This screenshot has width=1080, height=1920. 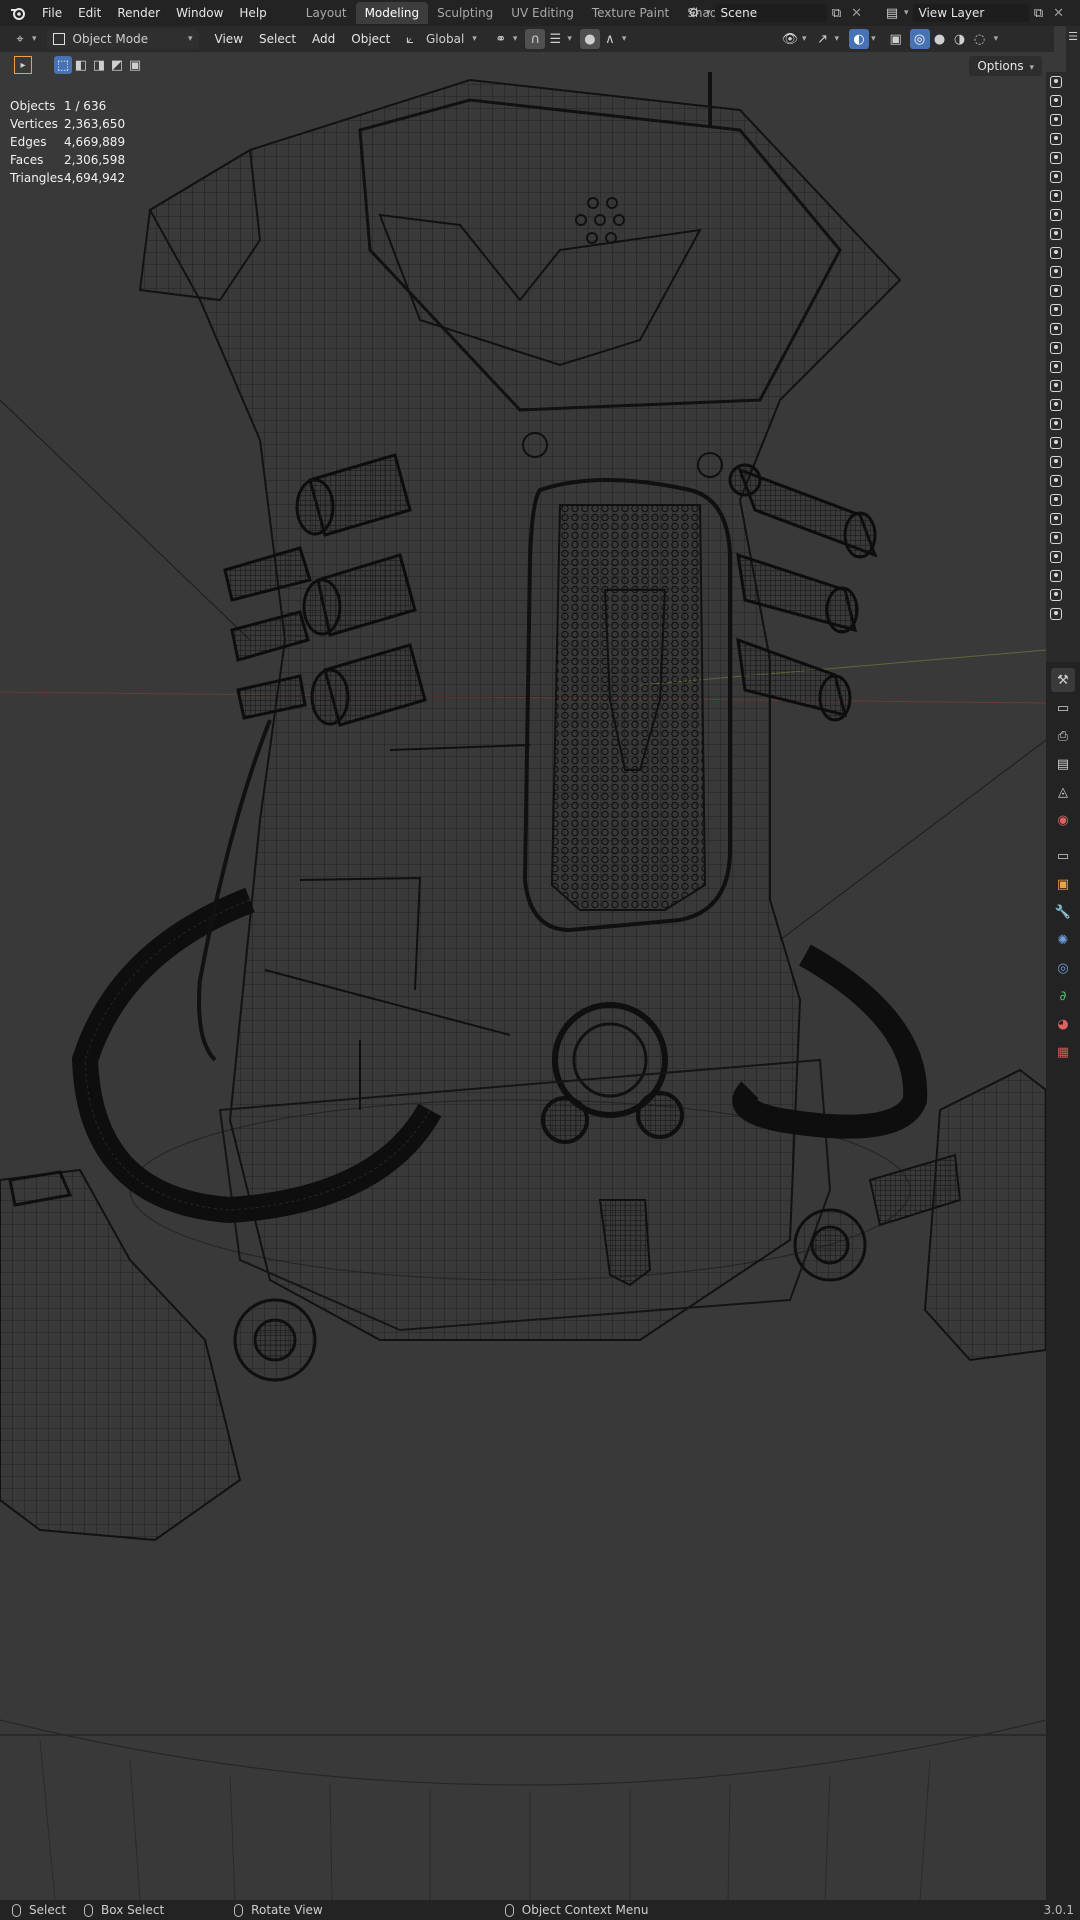 What do you see at coordinates (1063, 680) in the screenshot?
I see `tool-icon: ⚒` at bounding box center [1063, 680].